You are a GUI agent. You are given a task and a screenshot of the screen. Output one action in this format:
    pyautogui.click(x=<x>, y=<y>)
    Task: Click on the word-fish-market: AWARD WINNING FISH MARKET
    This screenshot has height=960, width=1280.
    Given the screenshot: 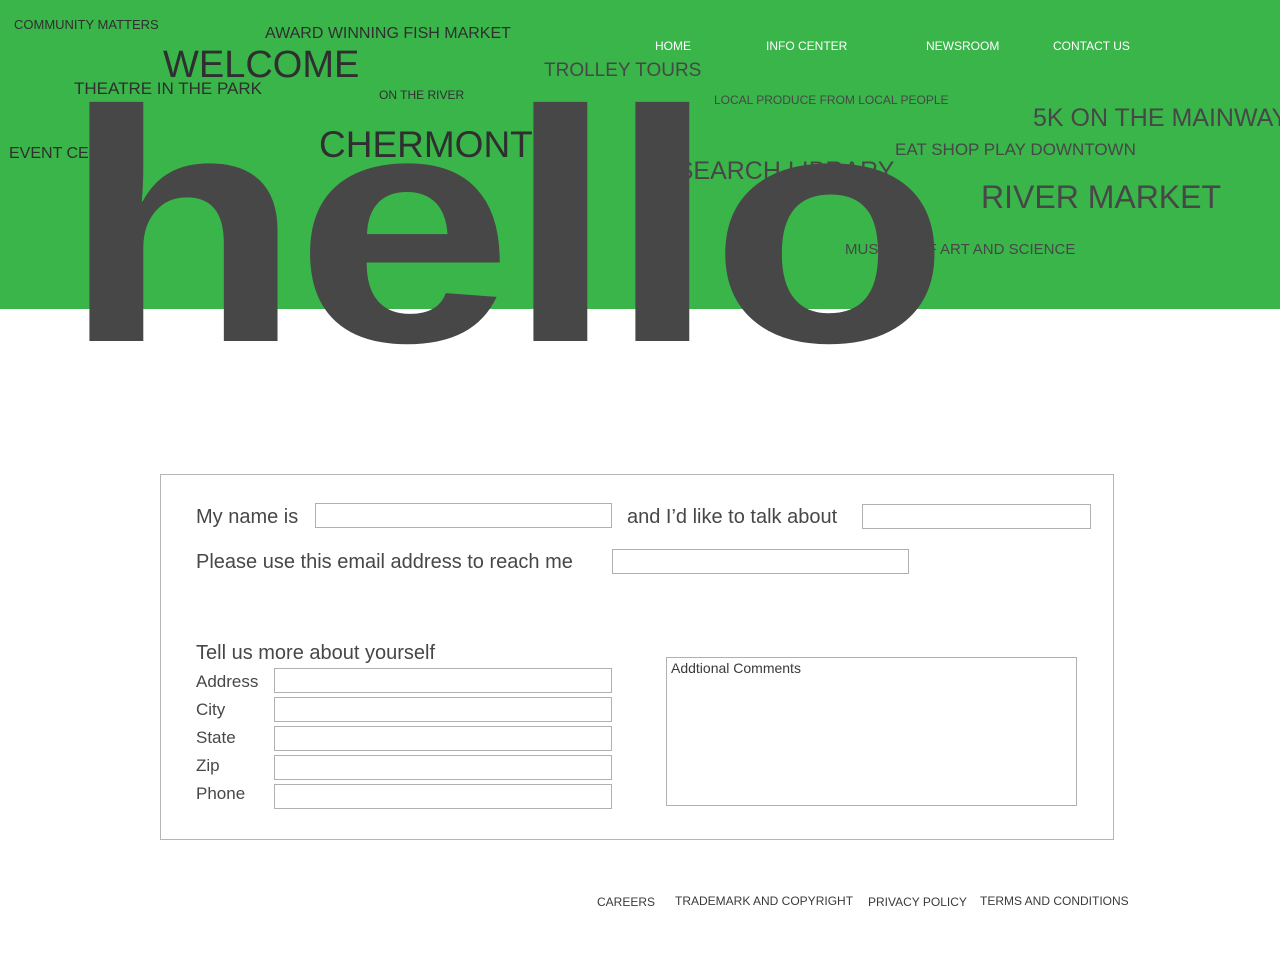 What is the action you would take?
    pyautogui.click(x=388, y=33)
    